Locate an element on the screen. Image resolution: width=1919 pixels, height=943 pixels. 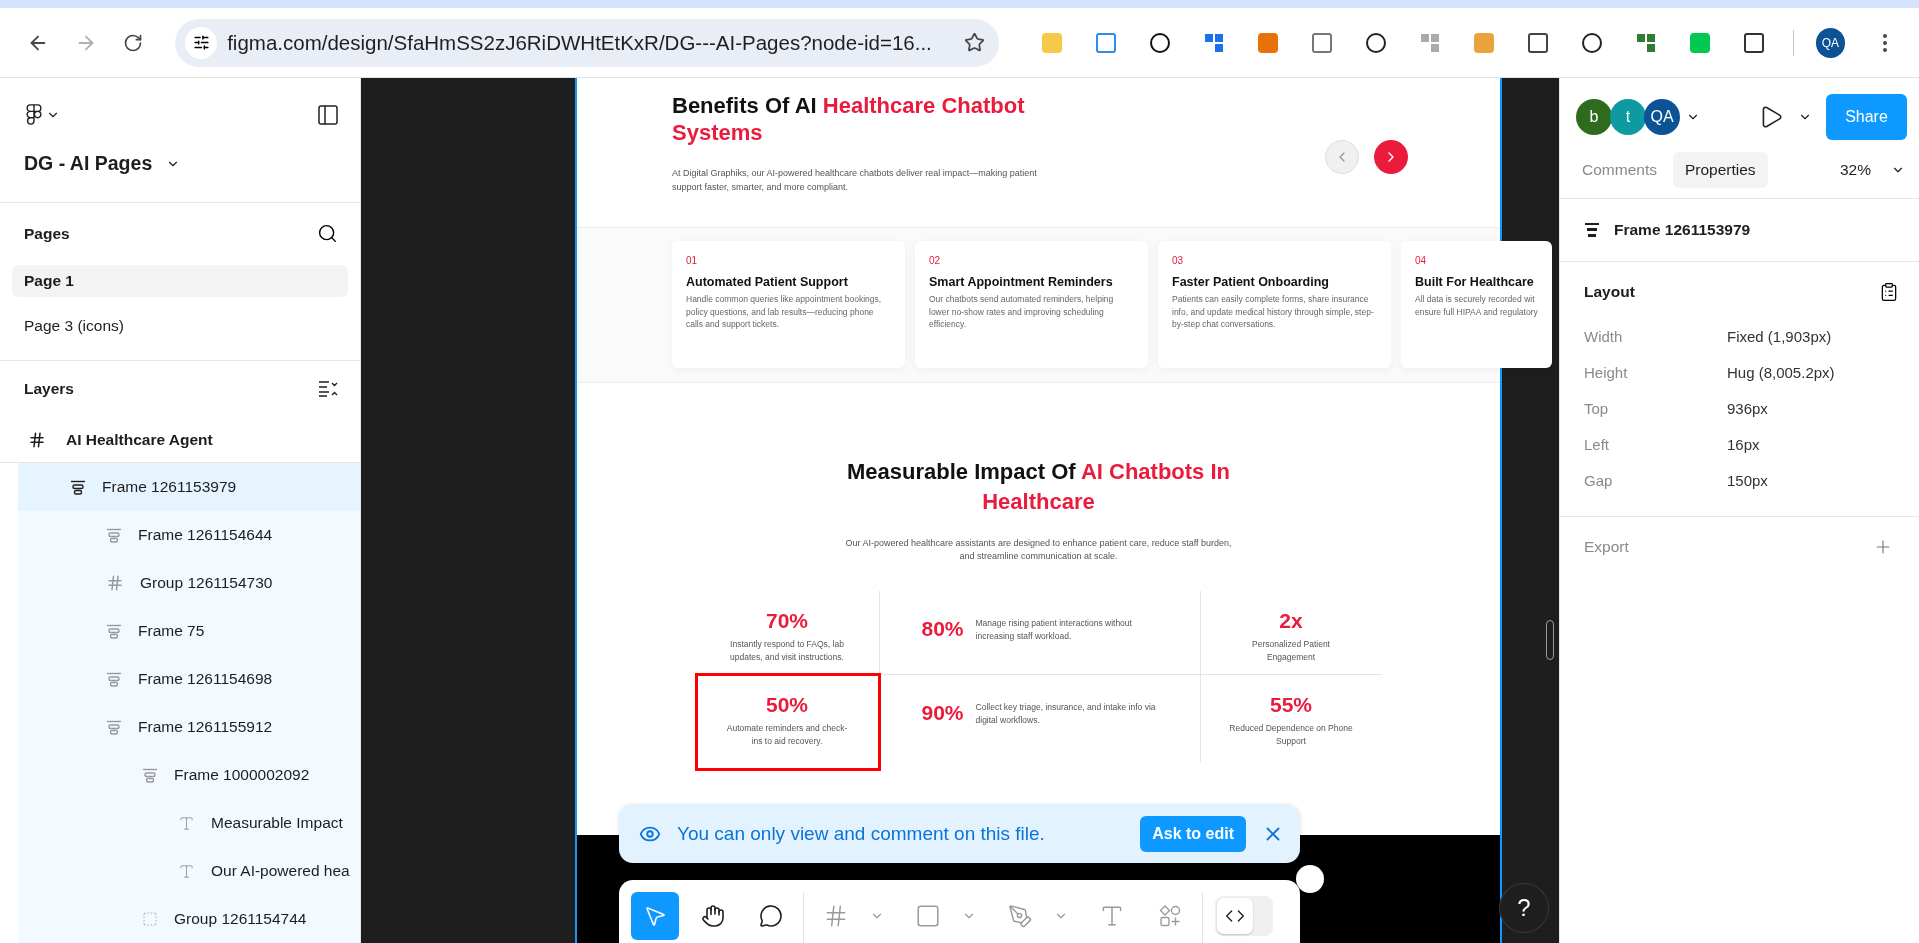
figma-logo-icon is located at coordinates (34, 115).